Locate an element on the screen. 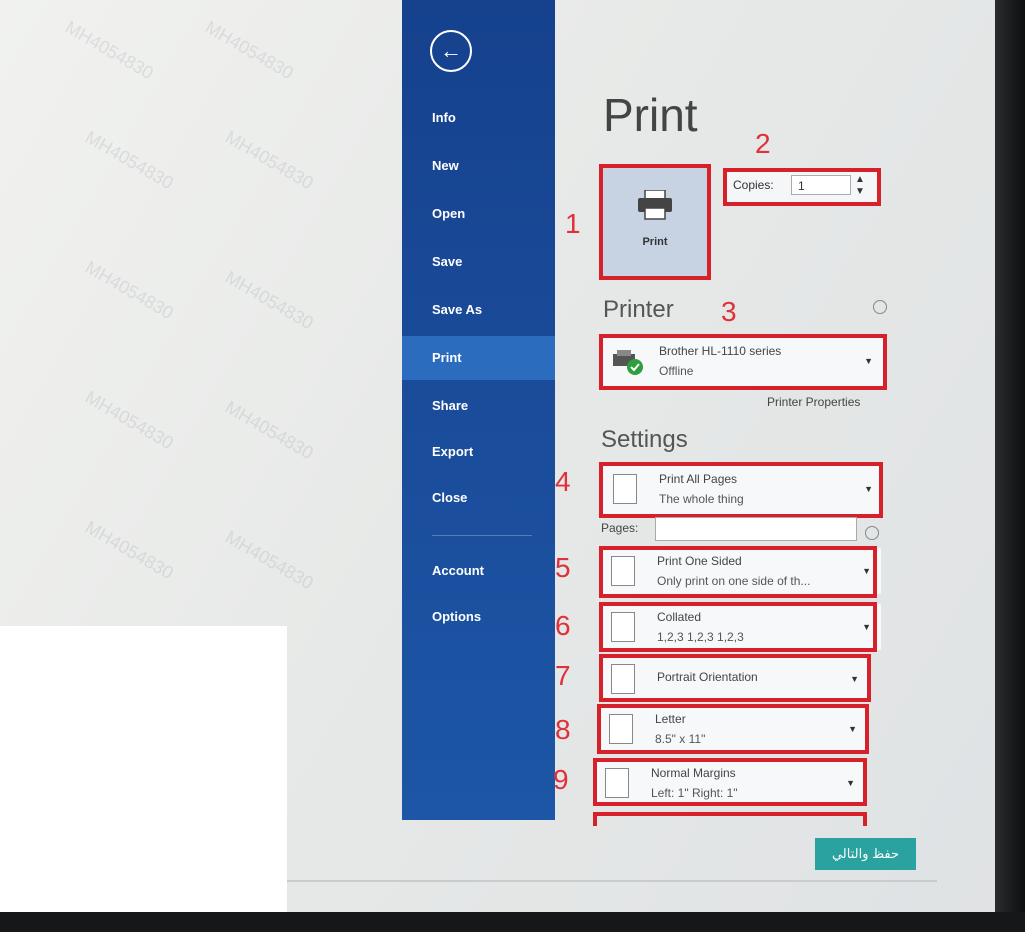 The height and width of the screenshot is (932, 1025). annotation-number: 1 is located at coordinates (573, 223).